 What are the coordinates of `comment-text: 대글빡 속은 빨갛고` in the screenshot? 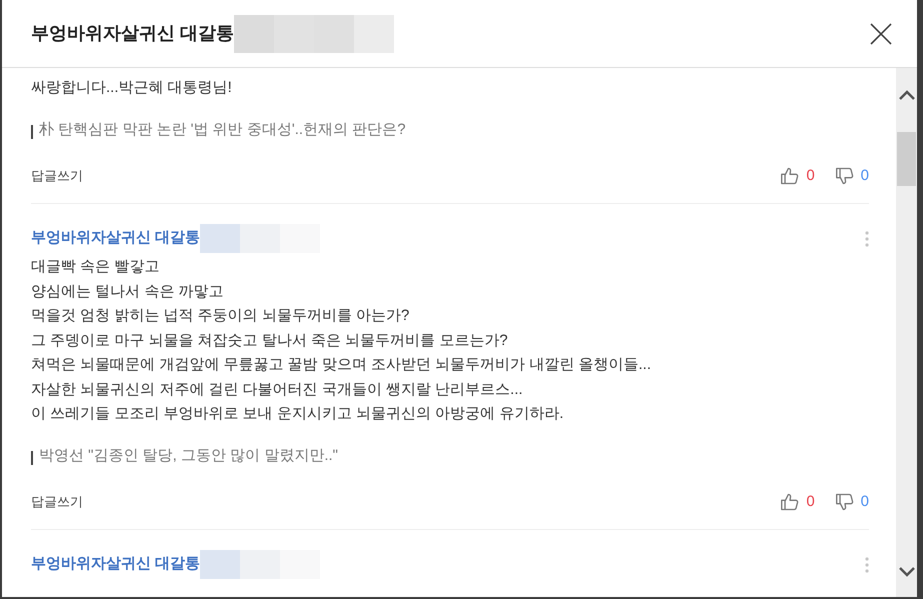 It's located at (95, 267).